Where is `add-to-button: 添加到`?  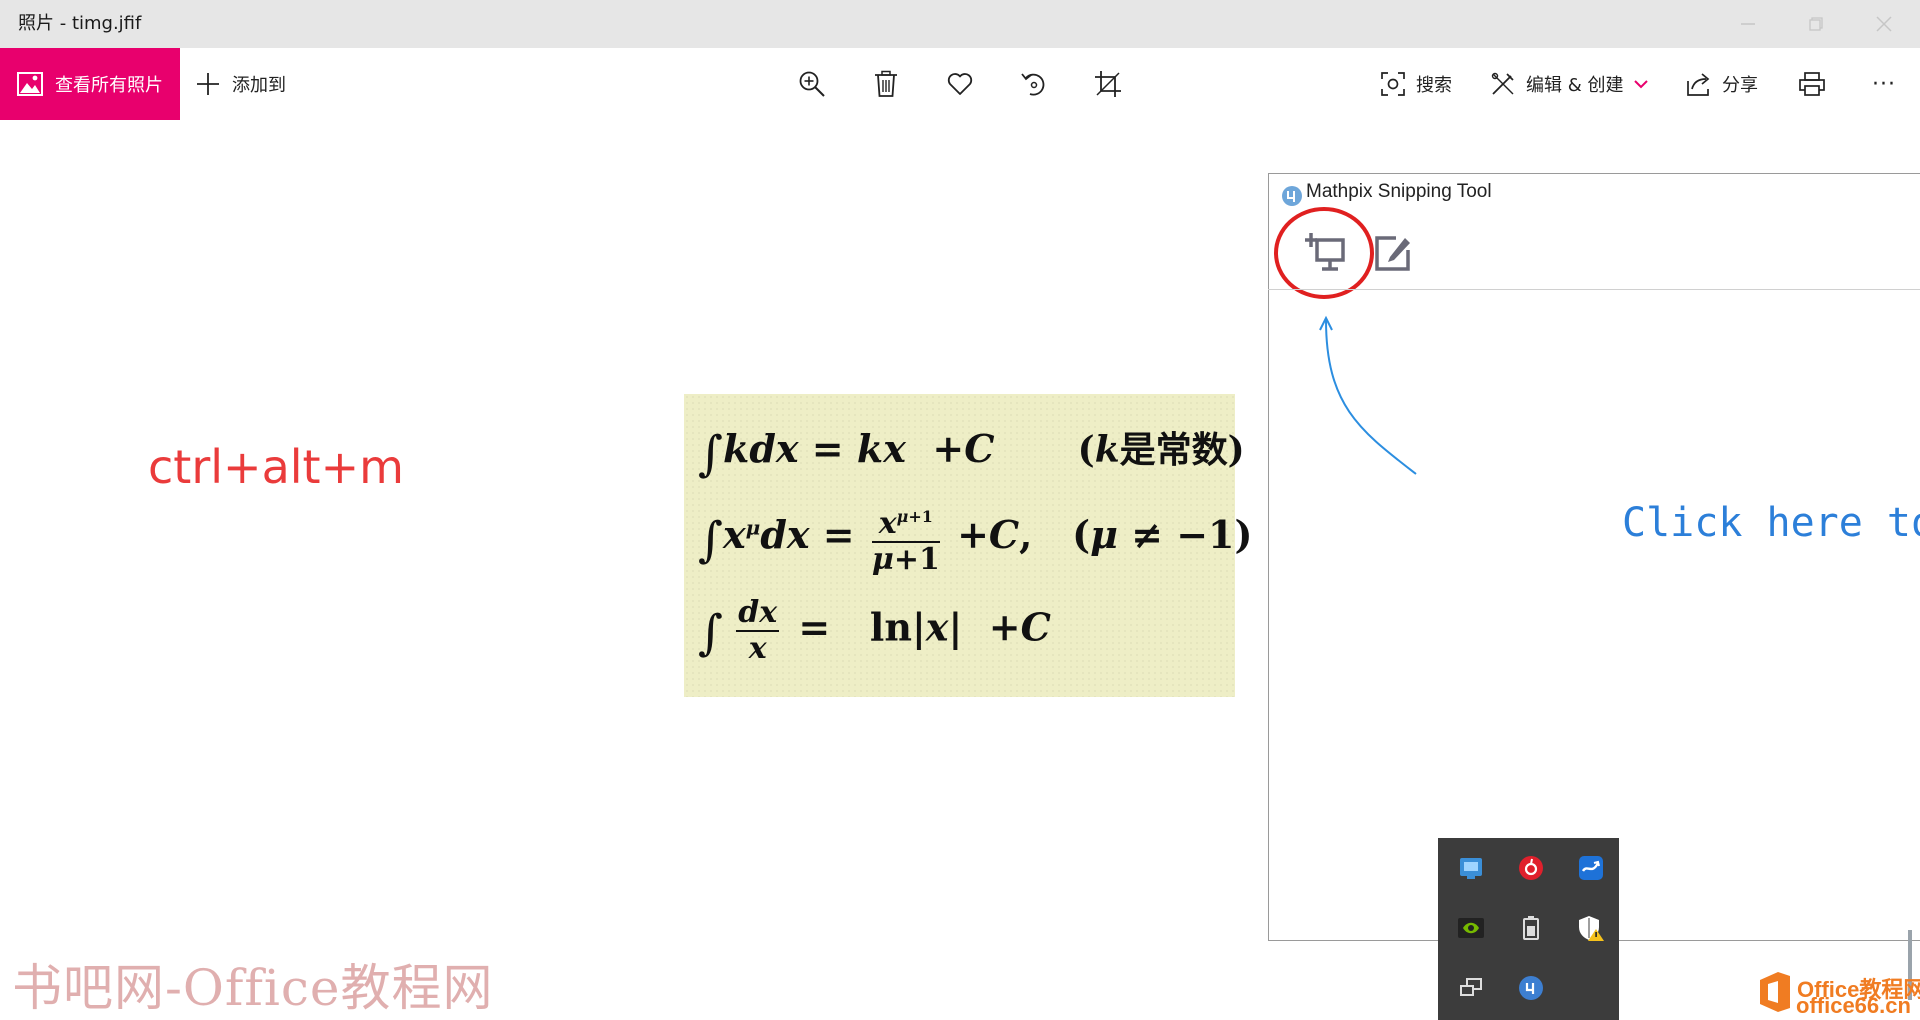 add-to-button: 添加到 is located at coordinates (241, 84).